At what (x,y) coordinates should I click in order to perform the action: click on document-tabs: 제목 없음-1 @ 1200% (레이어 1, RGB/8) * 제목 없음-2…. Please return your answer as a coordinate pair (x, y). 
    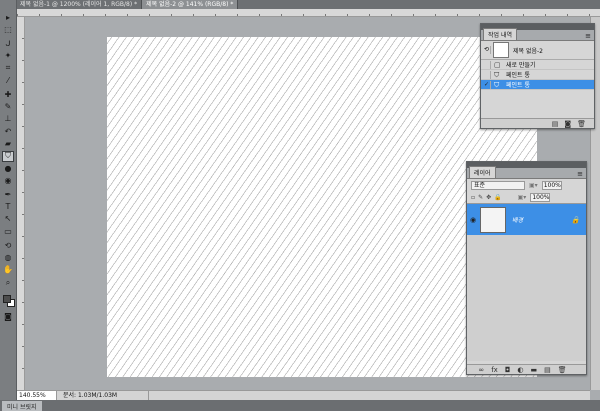
    Looking at the image, I should click on (308, 4).